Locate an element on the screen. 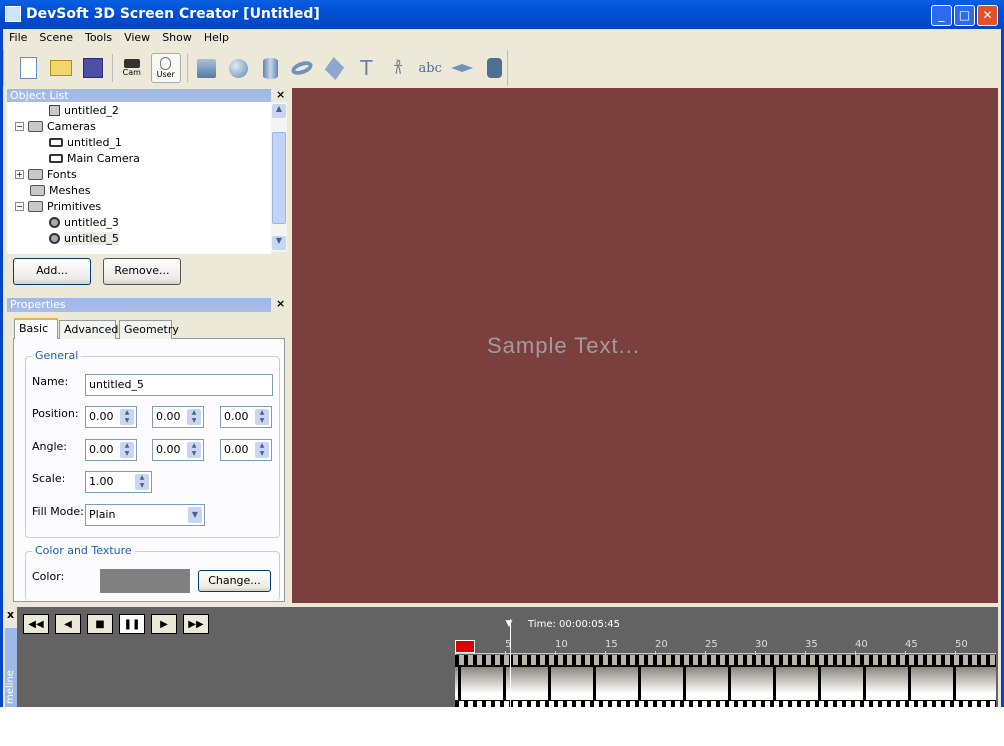  tree-item: − Primitives is located at coordinates (58, 206).